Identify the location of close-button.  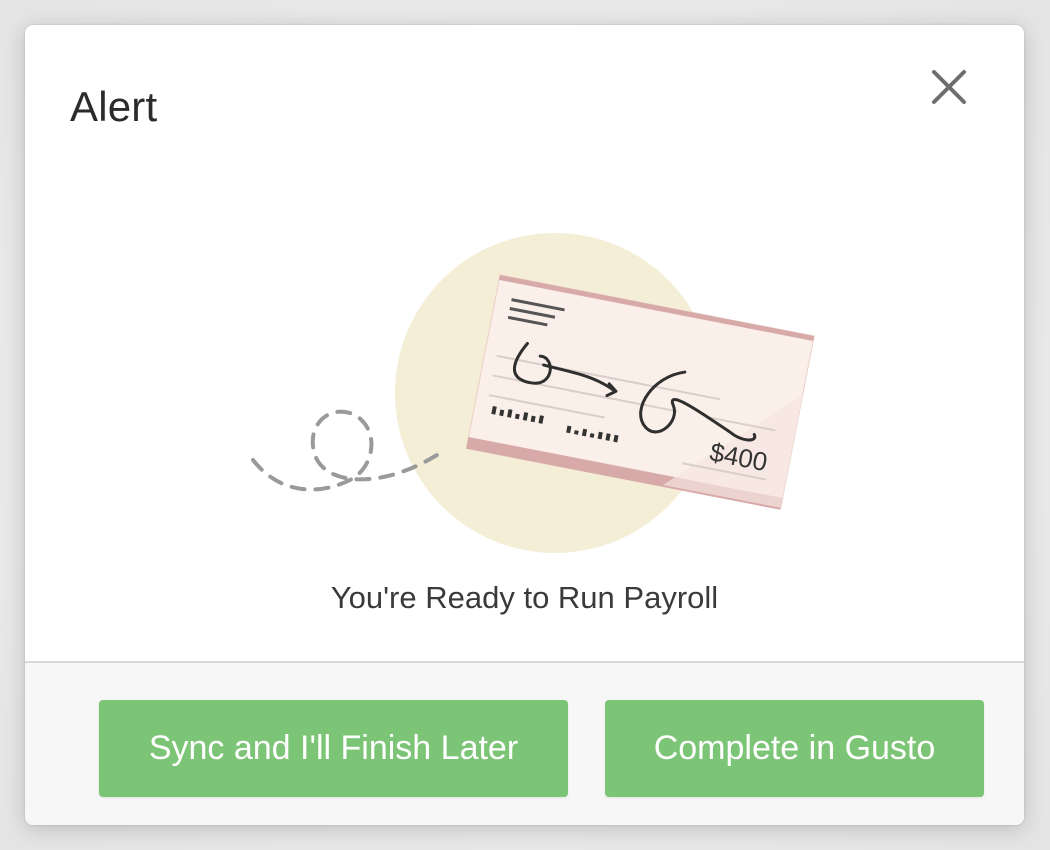
(949, 87).